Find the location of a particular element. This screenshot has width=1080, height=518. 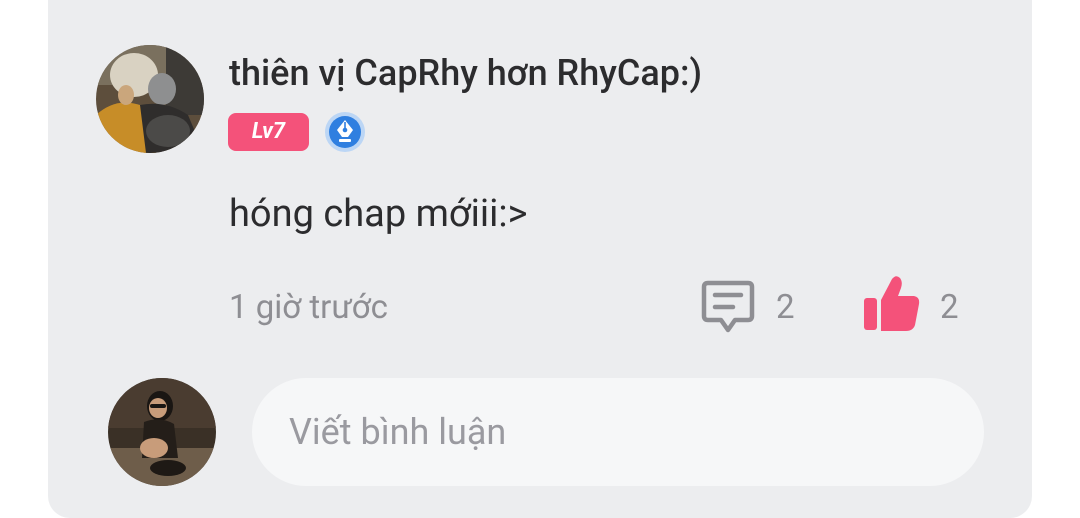

reply-button: 2 is located at coordinates (752, 306).